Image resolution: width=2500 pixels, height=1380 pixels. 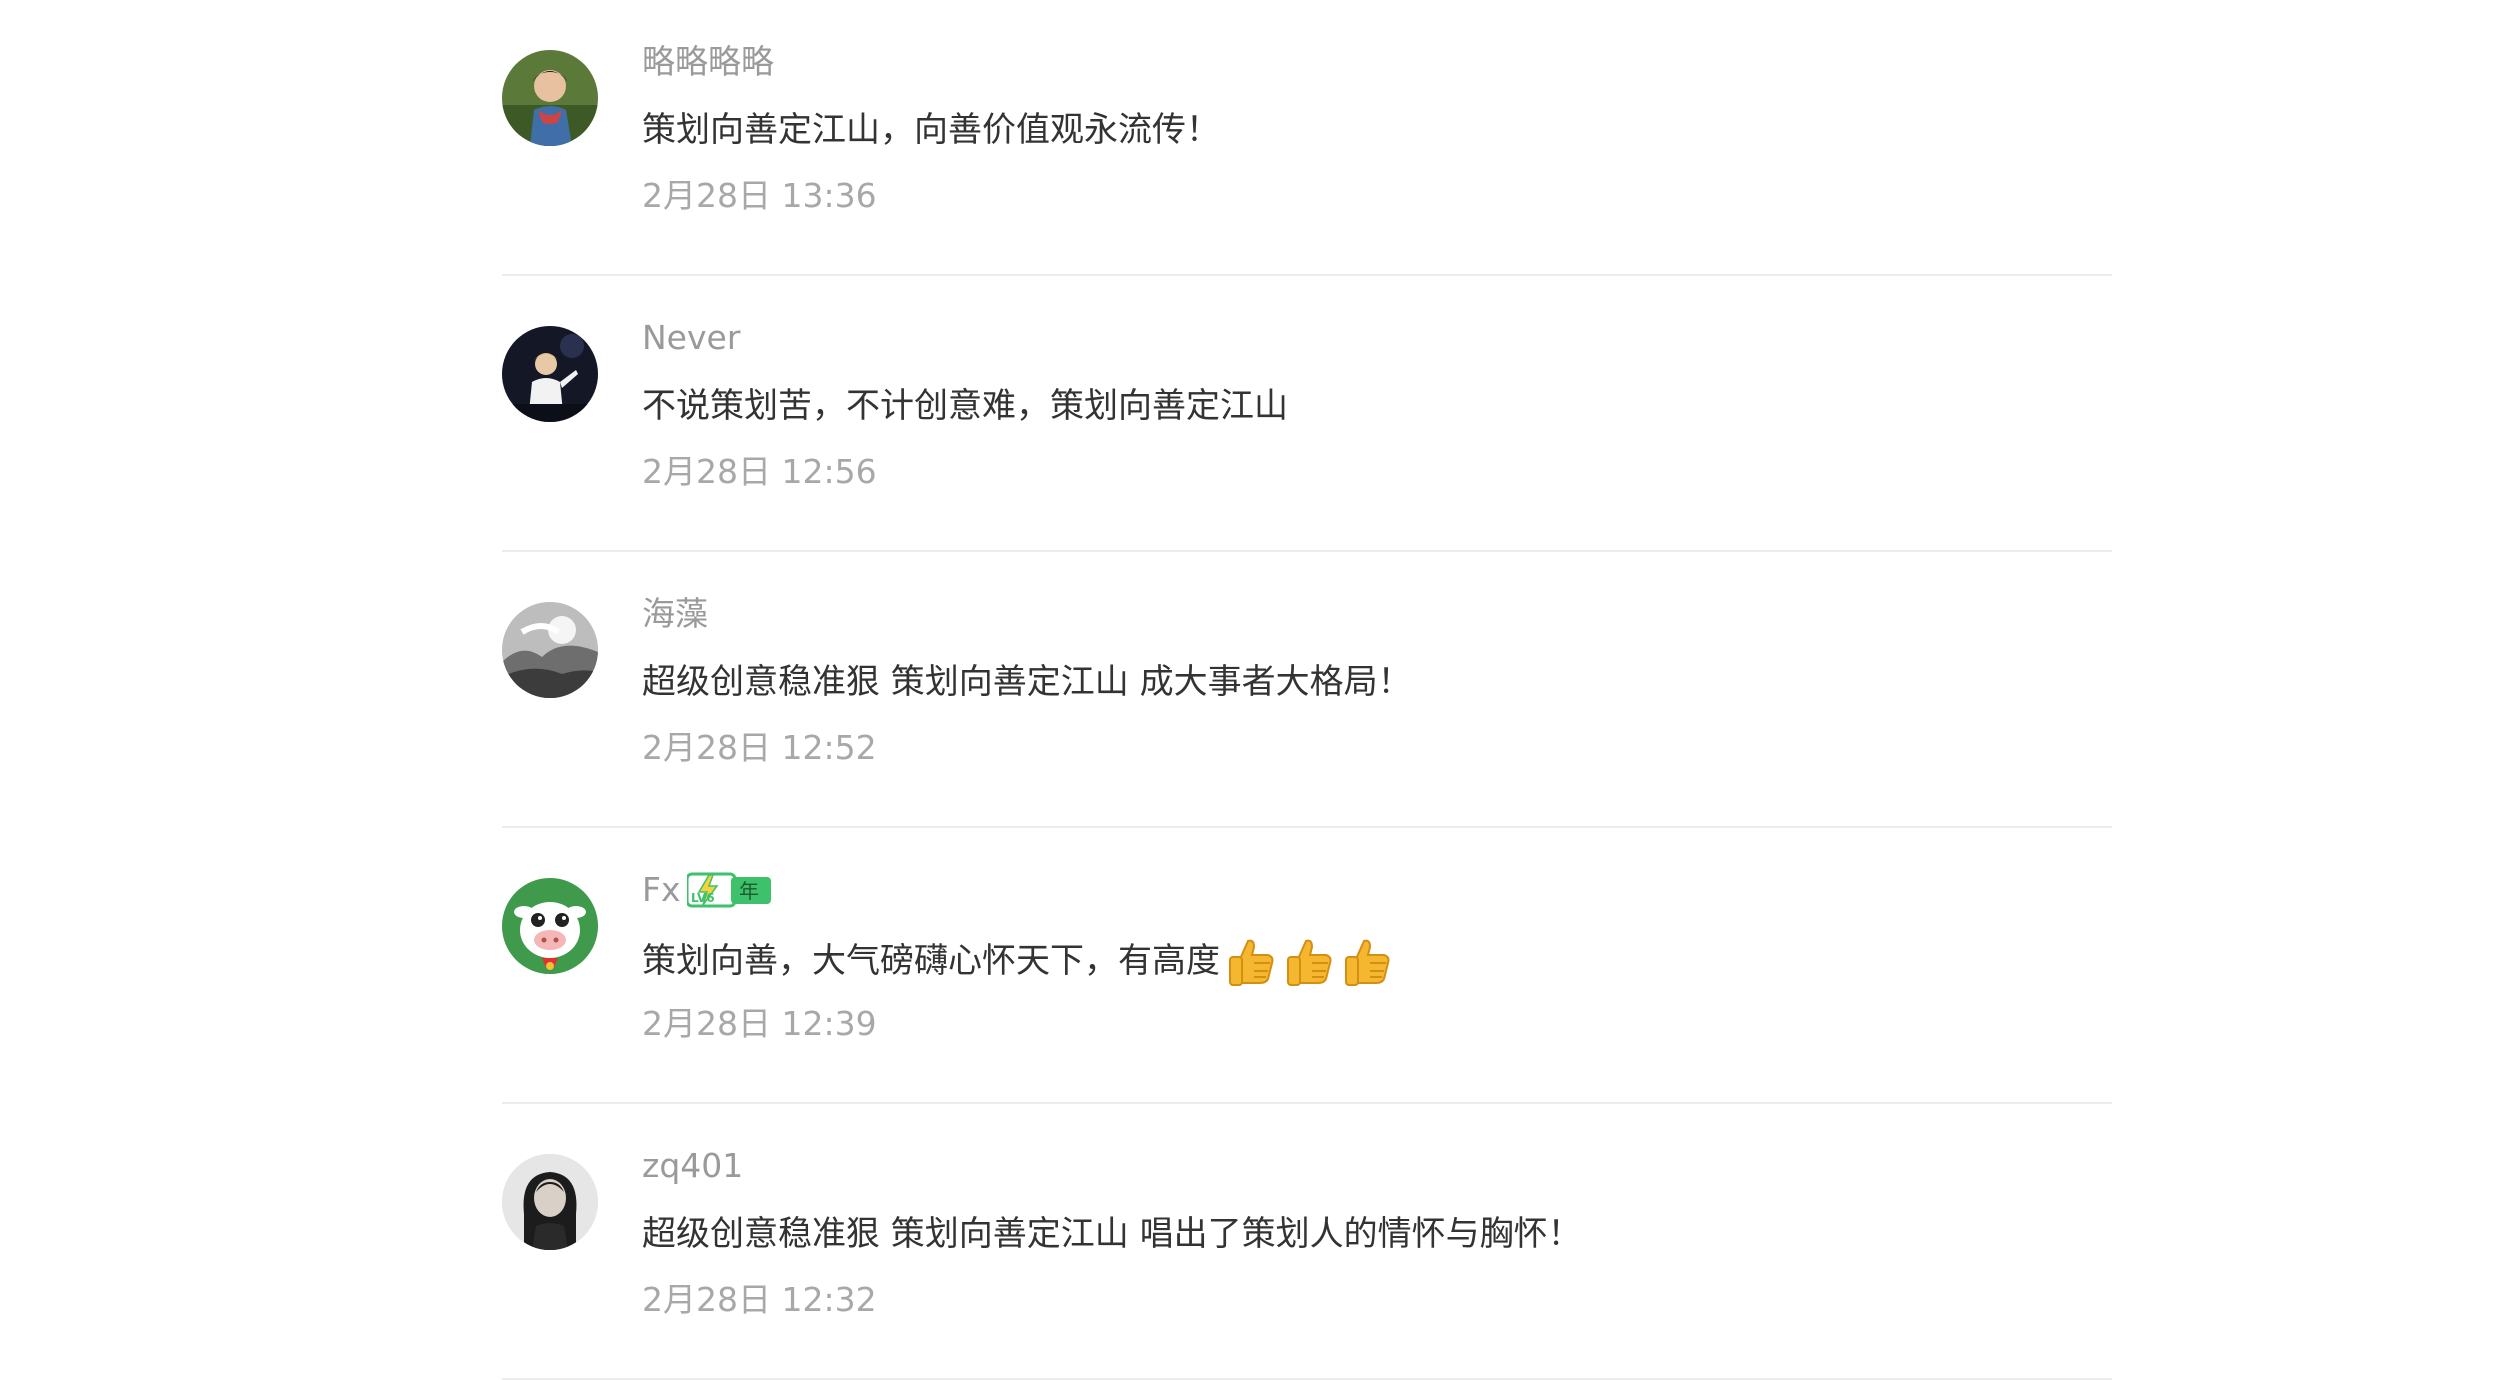 What do you see at coordinates (749, 891) in the screenshot?
I see `year-badge-text: 年` at bounding box center [749, 891].